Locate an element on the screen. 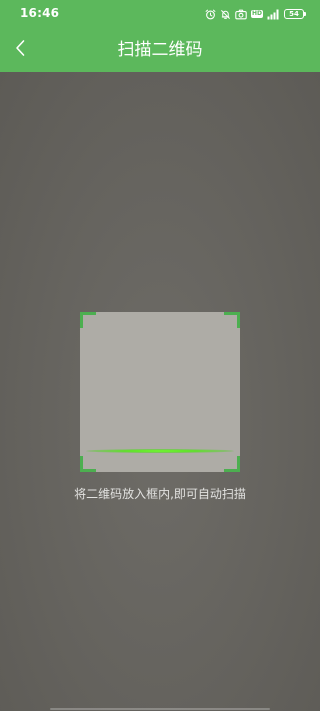  battery-icon: 54 is located at coordinates (295, 14).